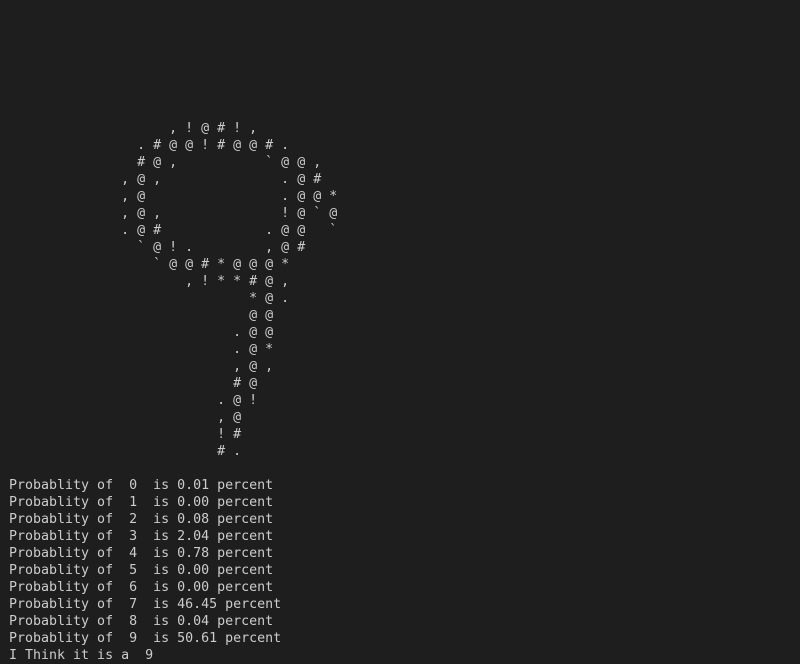  Describe the element at coordinates (141, 485) in the screenshot. I see `probability-line-0: Probablity of 0 is 0.01 percent` at that location.